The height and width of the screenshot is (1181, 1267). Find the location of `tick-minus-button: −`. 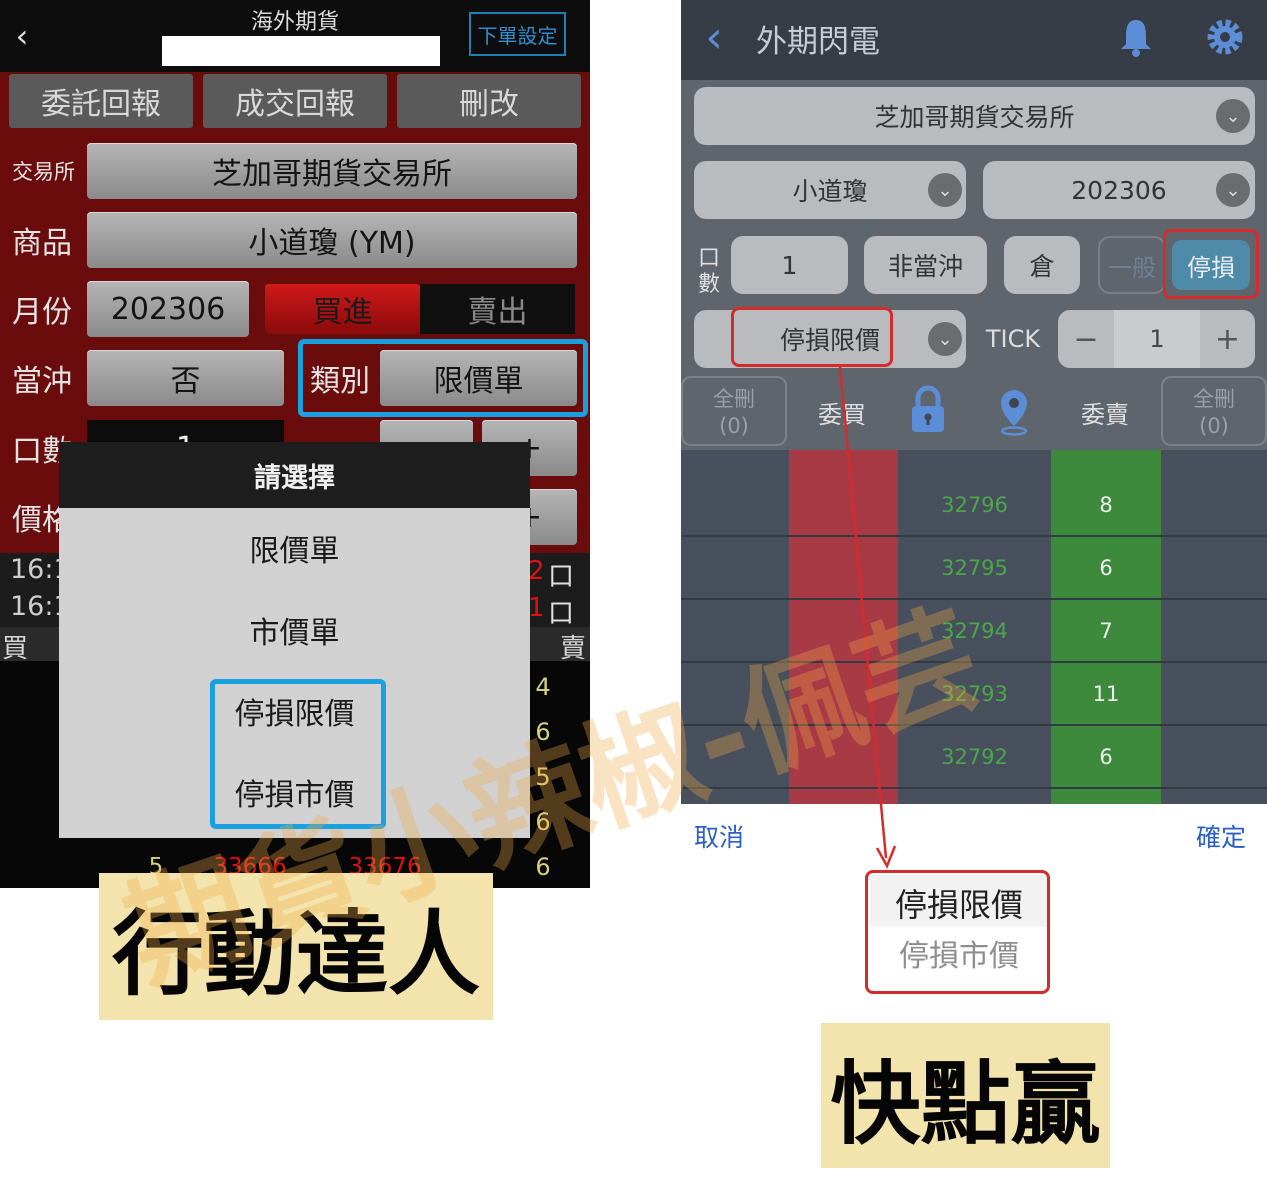

tick-minus-button: − is located at coordinates (1086, 339).